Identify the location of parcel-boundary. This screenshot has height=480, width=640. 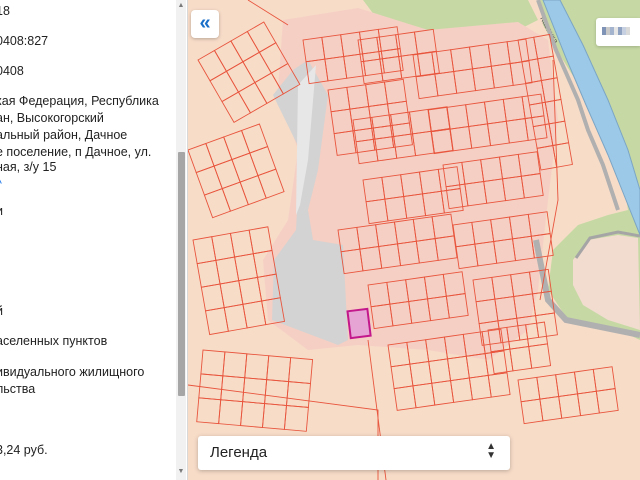
(268, 13).